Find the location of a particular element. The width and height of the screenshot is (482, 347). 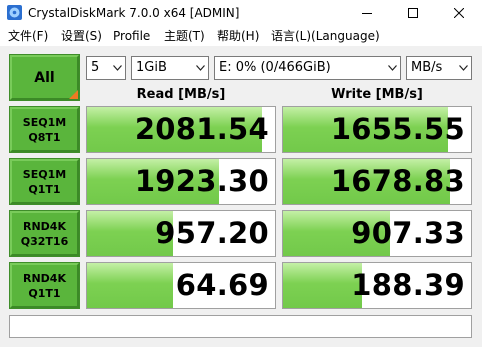

read-result-cell: 957.20 is located at coordinates (181, 233).